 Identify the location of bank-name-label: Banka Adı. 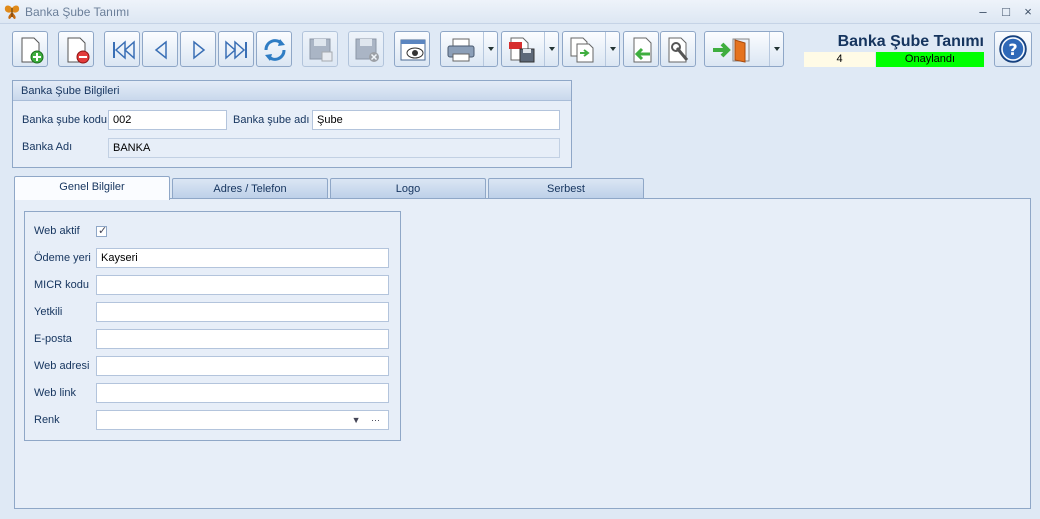
(47, 147).